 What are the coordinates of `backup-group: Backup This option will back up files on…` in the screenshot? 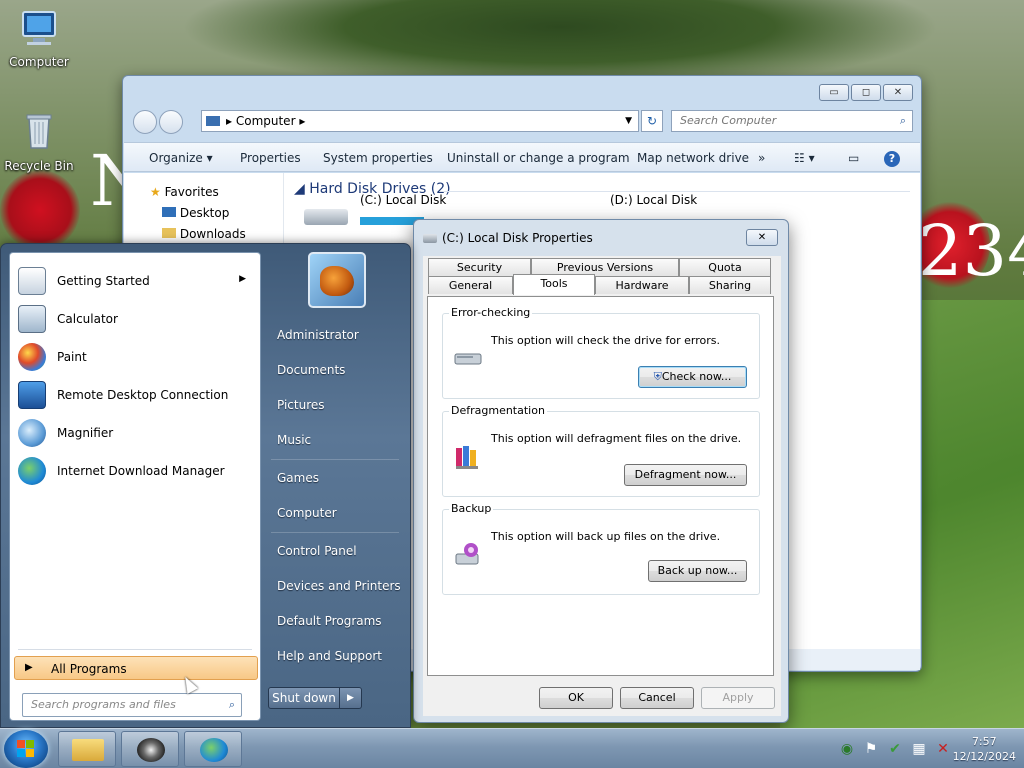 It's located at (601, 548).